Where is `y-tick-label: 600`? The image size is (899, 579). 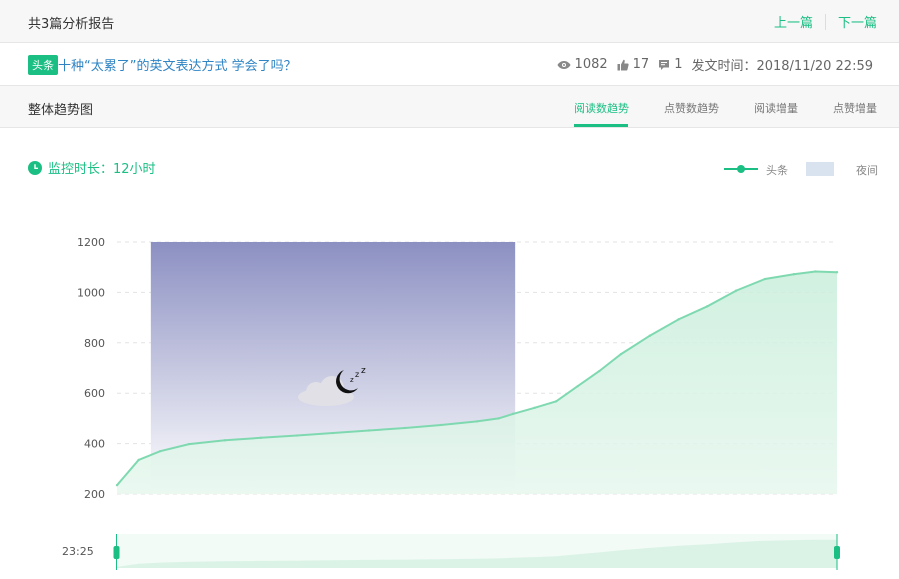 y-tick-label: 600 is located at coordinates (94, 393).